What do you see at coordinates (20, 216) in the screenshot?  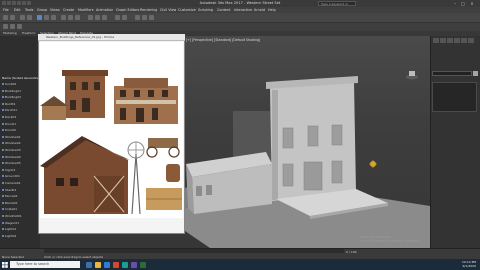 I see `list-item: Windmill01` at bounding box center [20, 216].